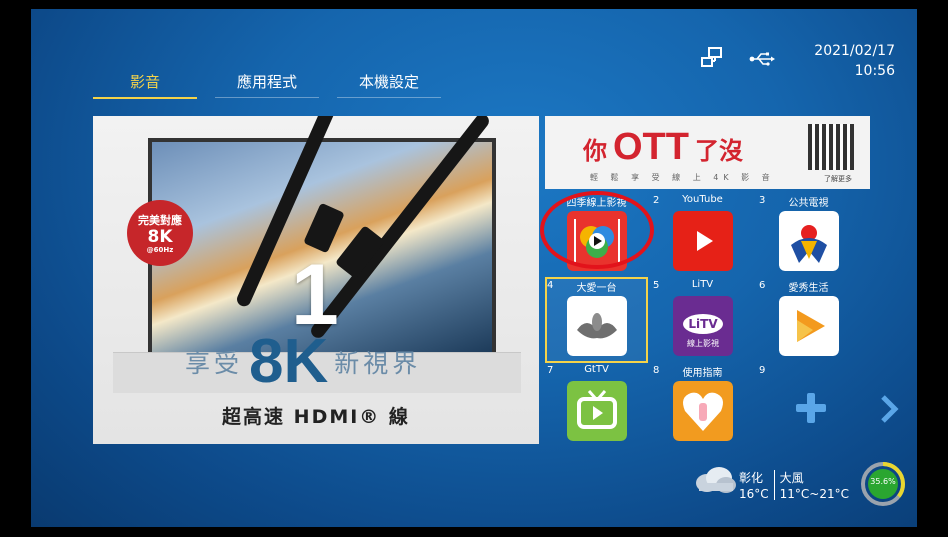 Image resolution: width=948 pixels, height=537 pixels. I want to click on clock-date: 2021/02/17, so click(854, 51).